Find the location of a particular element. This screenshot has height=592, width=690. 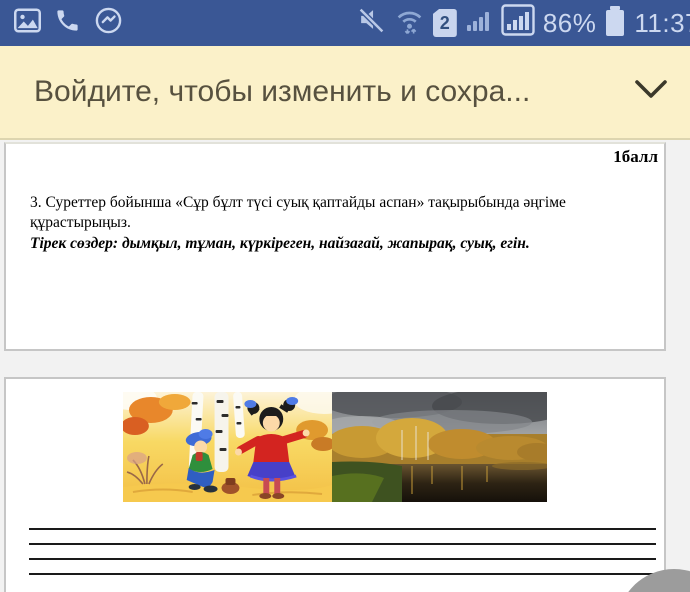

battery-icon is located at coordinates (615, 21).